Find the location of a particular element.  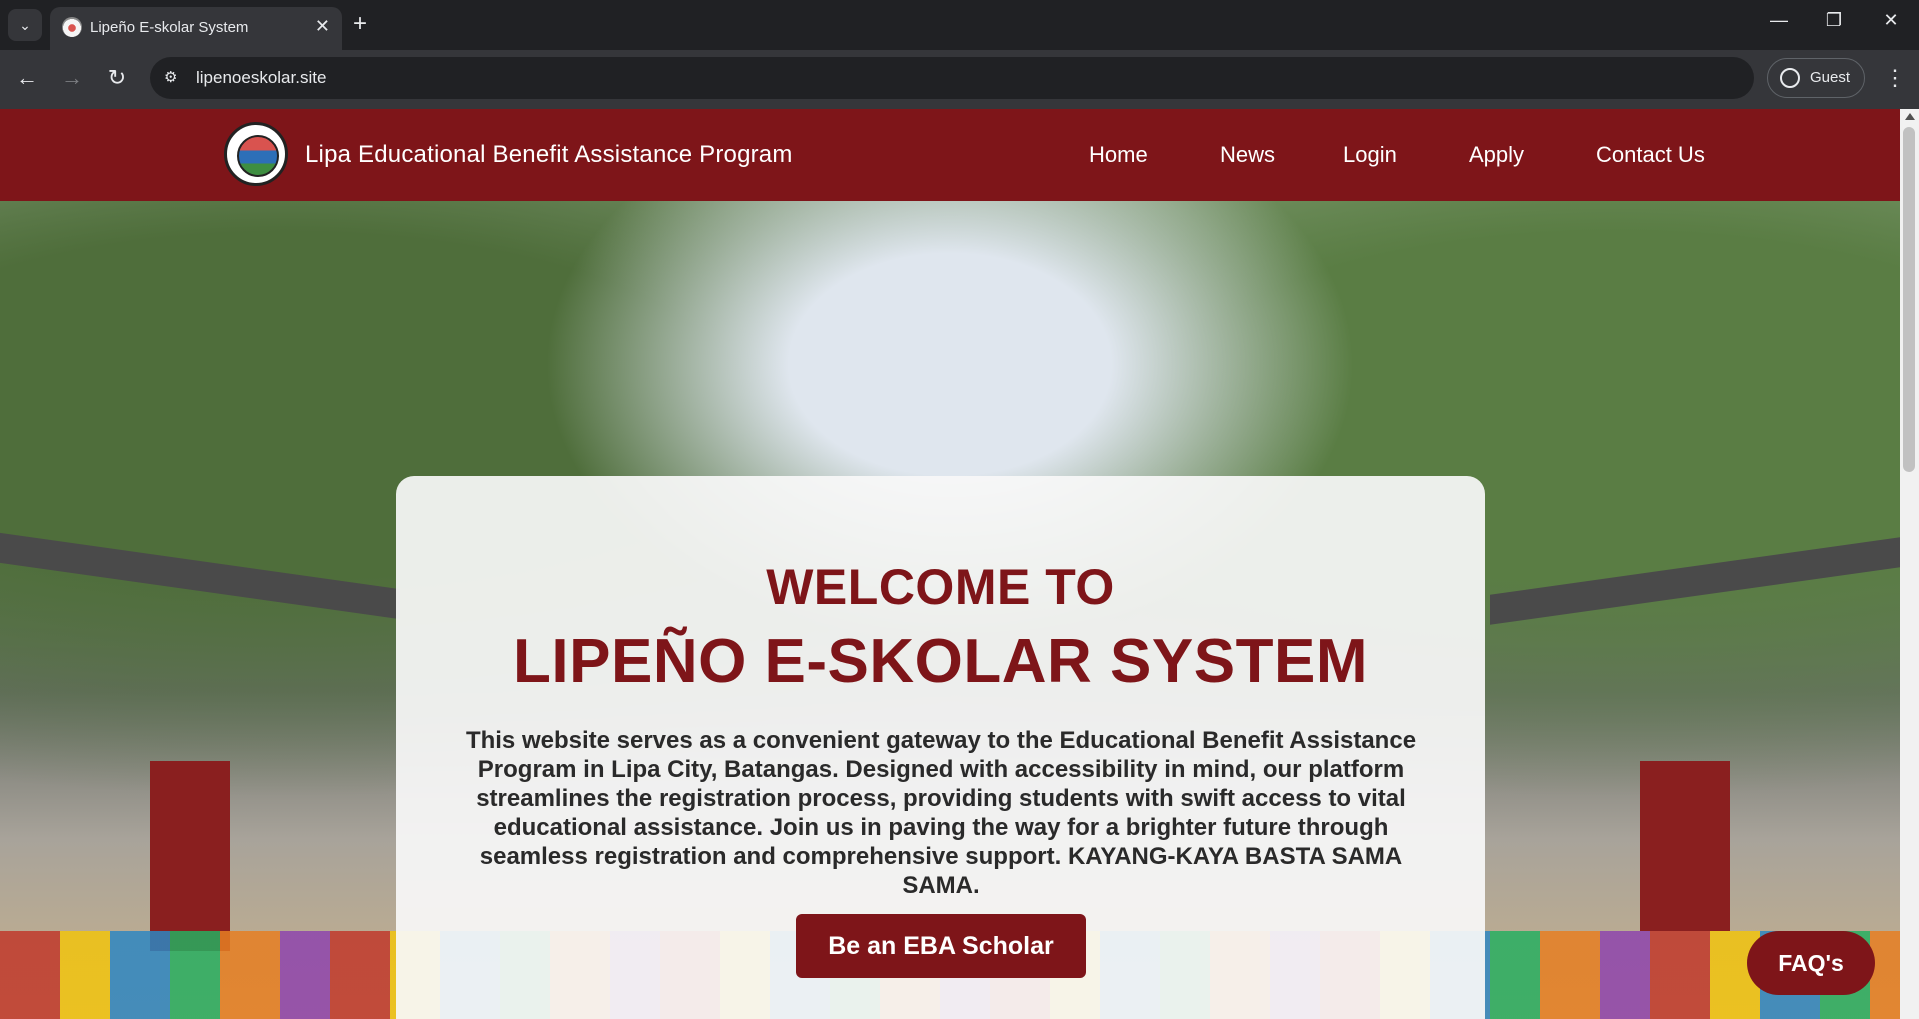

reload-icon: ↻ is located at coordinates (117, 78).